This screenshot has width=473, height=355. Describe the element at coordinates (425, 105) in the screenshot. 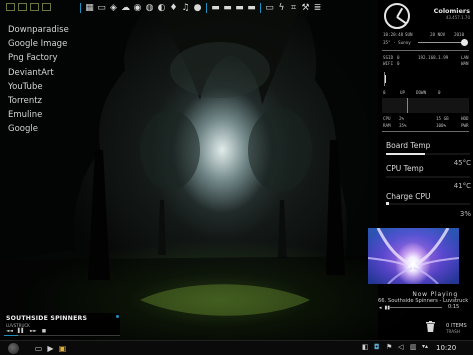

I see `disk-graph` at that location.